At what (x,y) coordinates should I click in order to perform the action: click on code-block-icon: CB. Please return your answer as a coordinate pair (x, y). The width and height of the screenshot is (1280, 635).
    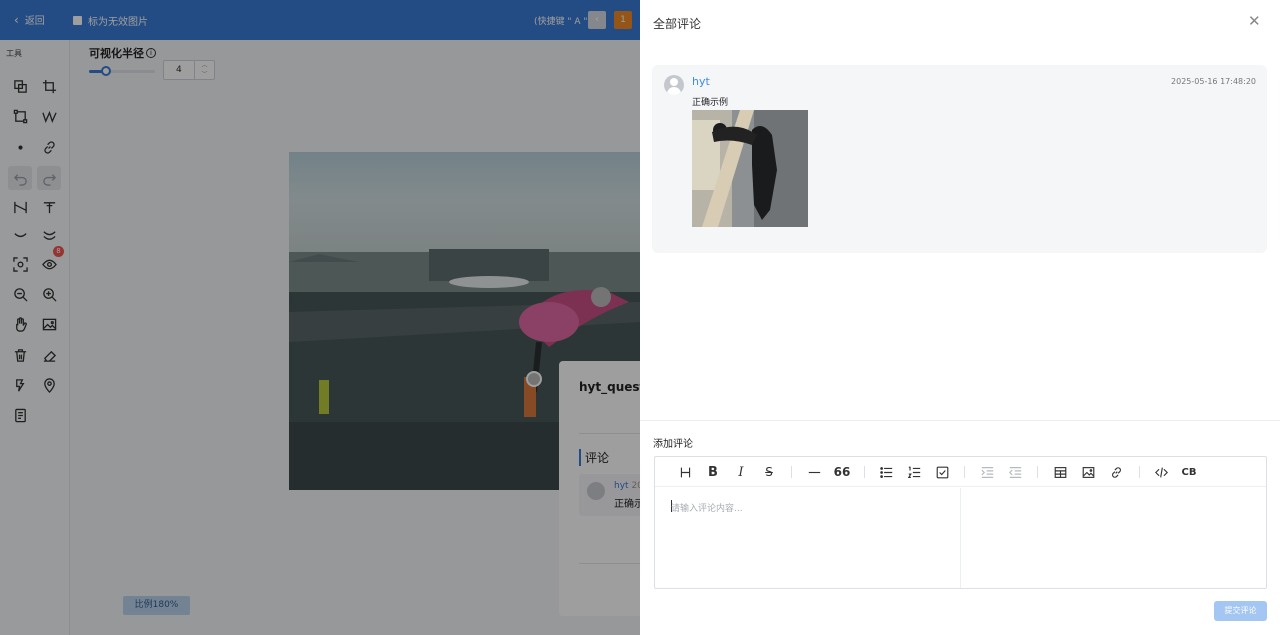
    Looking at the image, I should click on (1189, 472).